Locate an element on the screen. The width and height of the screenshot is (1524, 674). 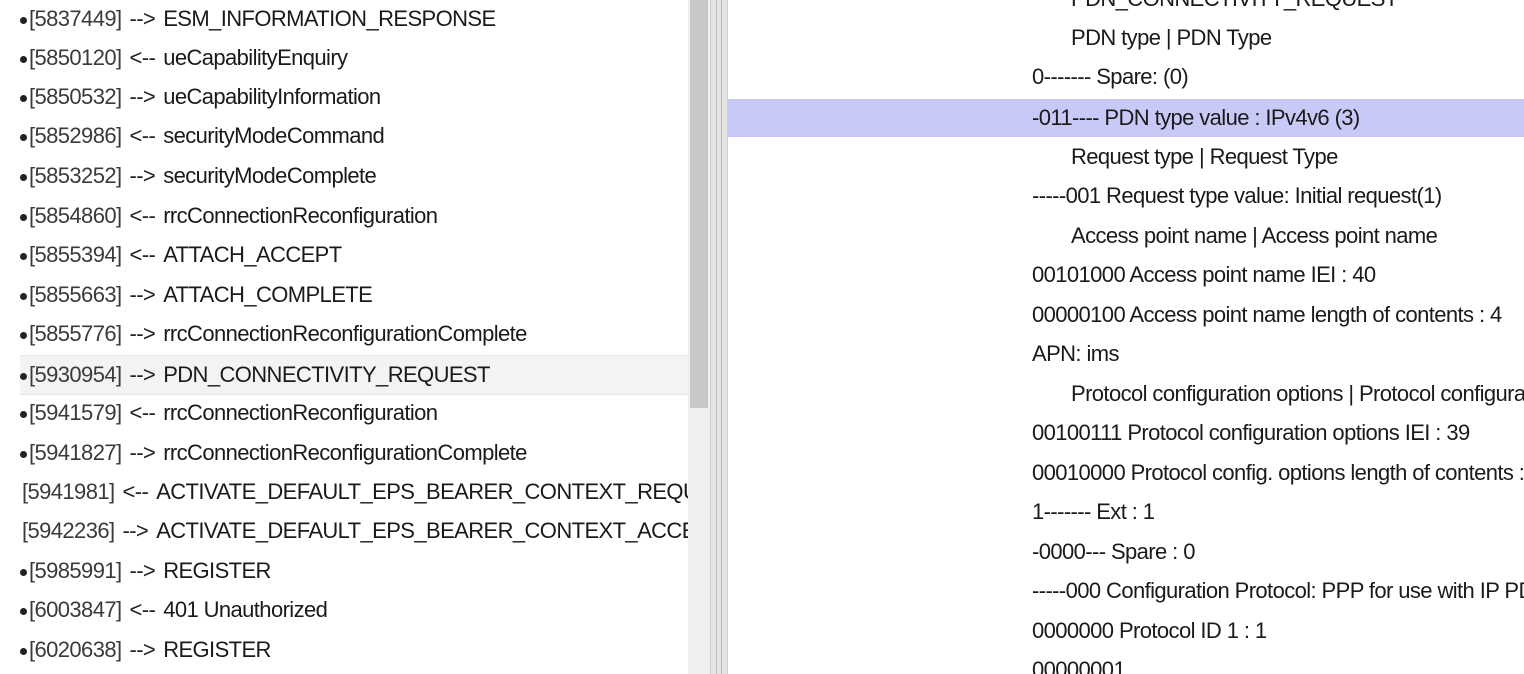
message-id: [6003847] is located at coordinates (75, 609).